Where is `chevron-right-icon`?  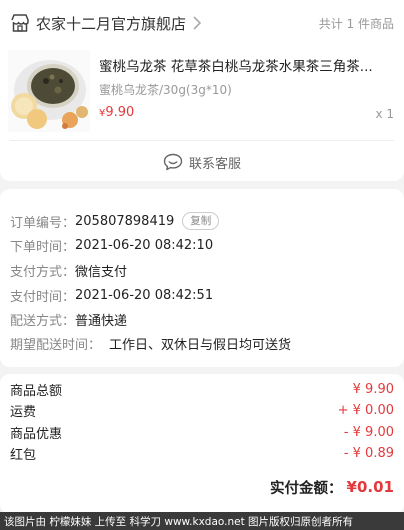
chevron-right-icon is located at coordinates (197, 23).